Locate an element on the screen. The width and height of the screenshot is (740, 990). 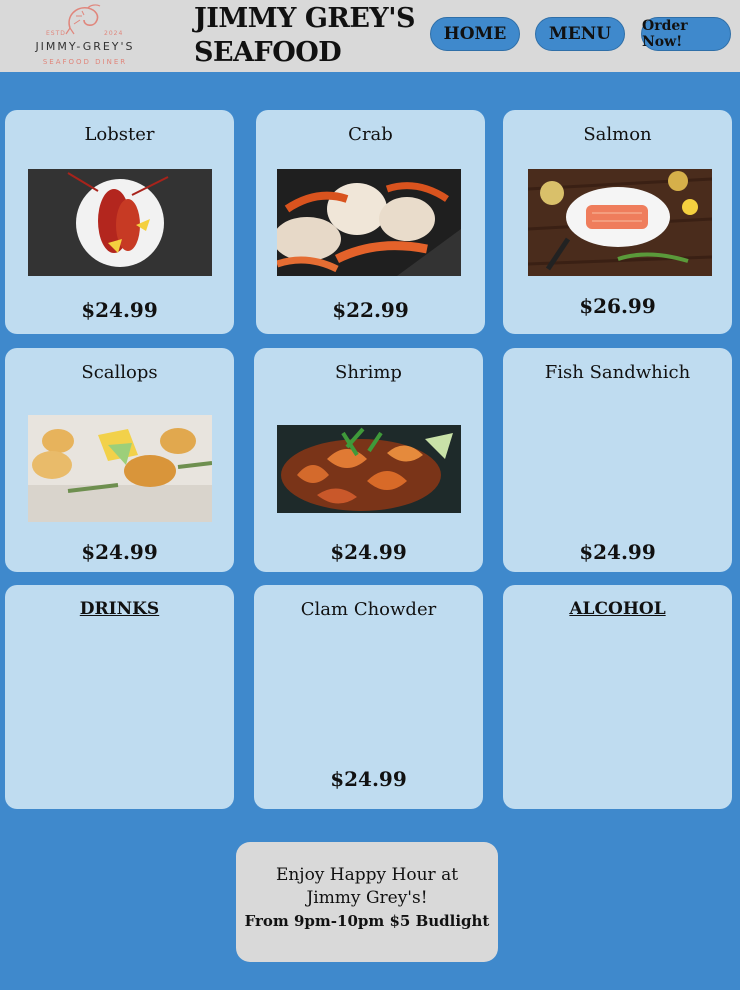
crab-photo is located at coordinates (369, 222).